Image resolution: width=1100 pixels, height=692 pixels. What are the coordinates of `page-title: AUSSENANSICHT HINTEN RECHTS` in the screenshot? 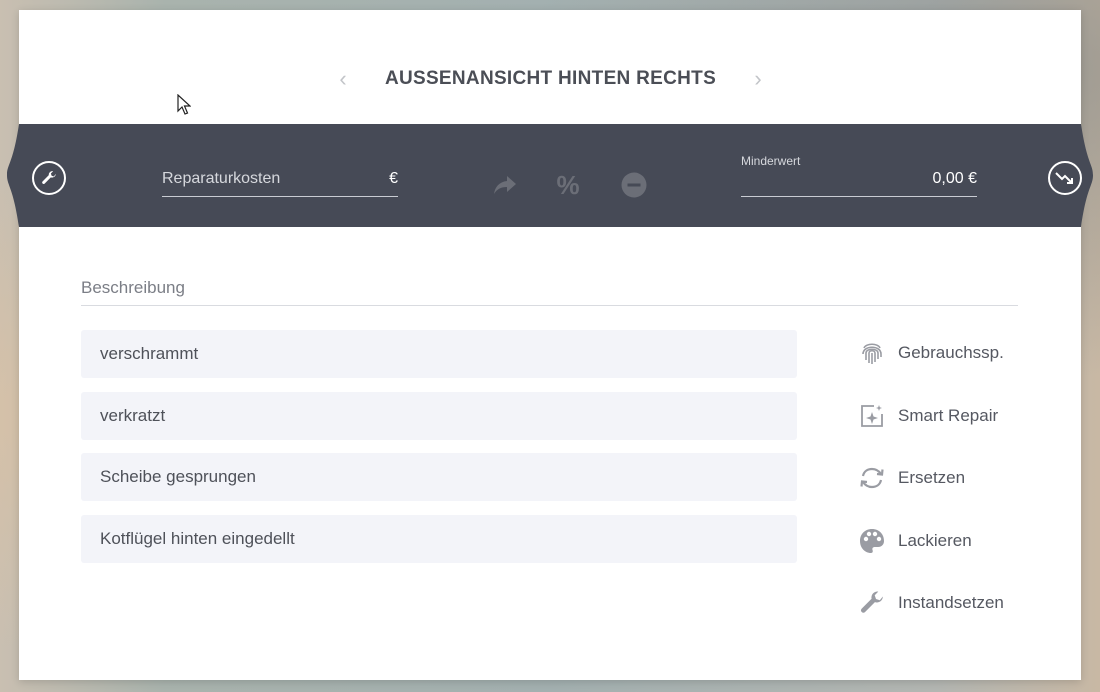 It's located at (550, 78).